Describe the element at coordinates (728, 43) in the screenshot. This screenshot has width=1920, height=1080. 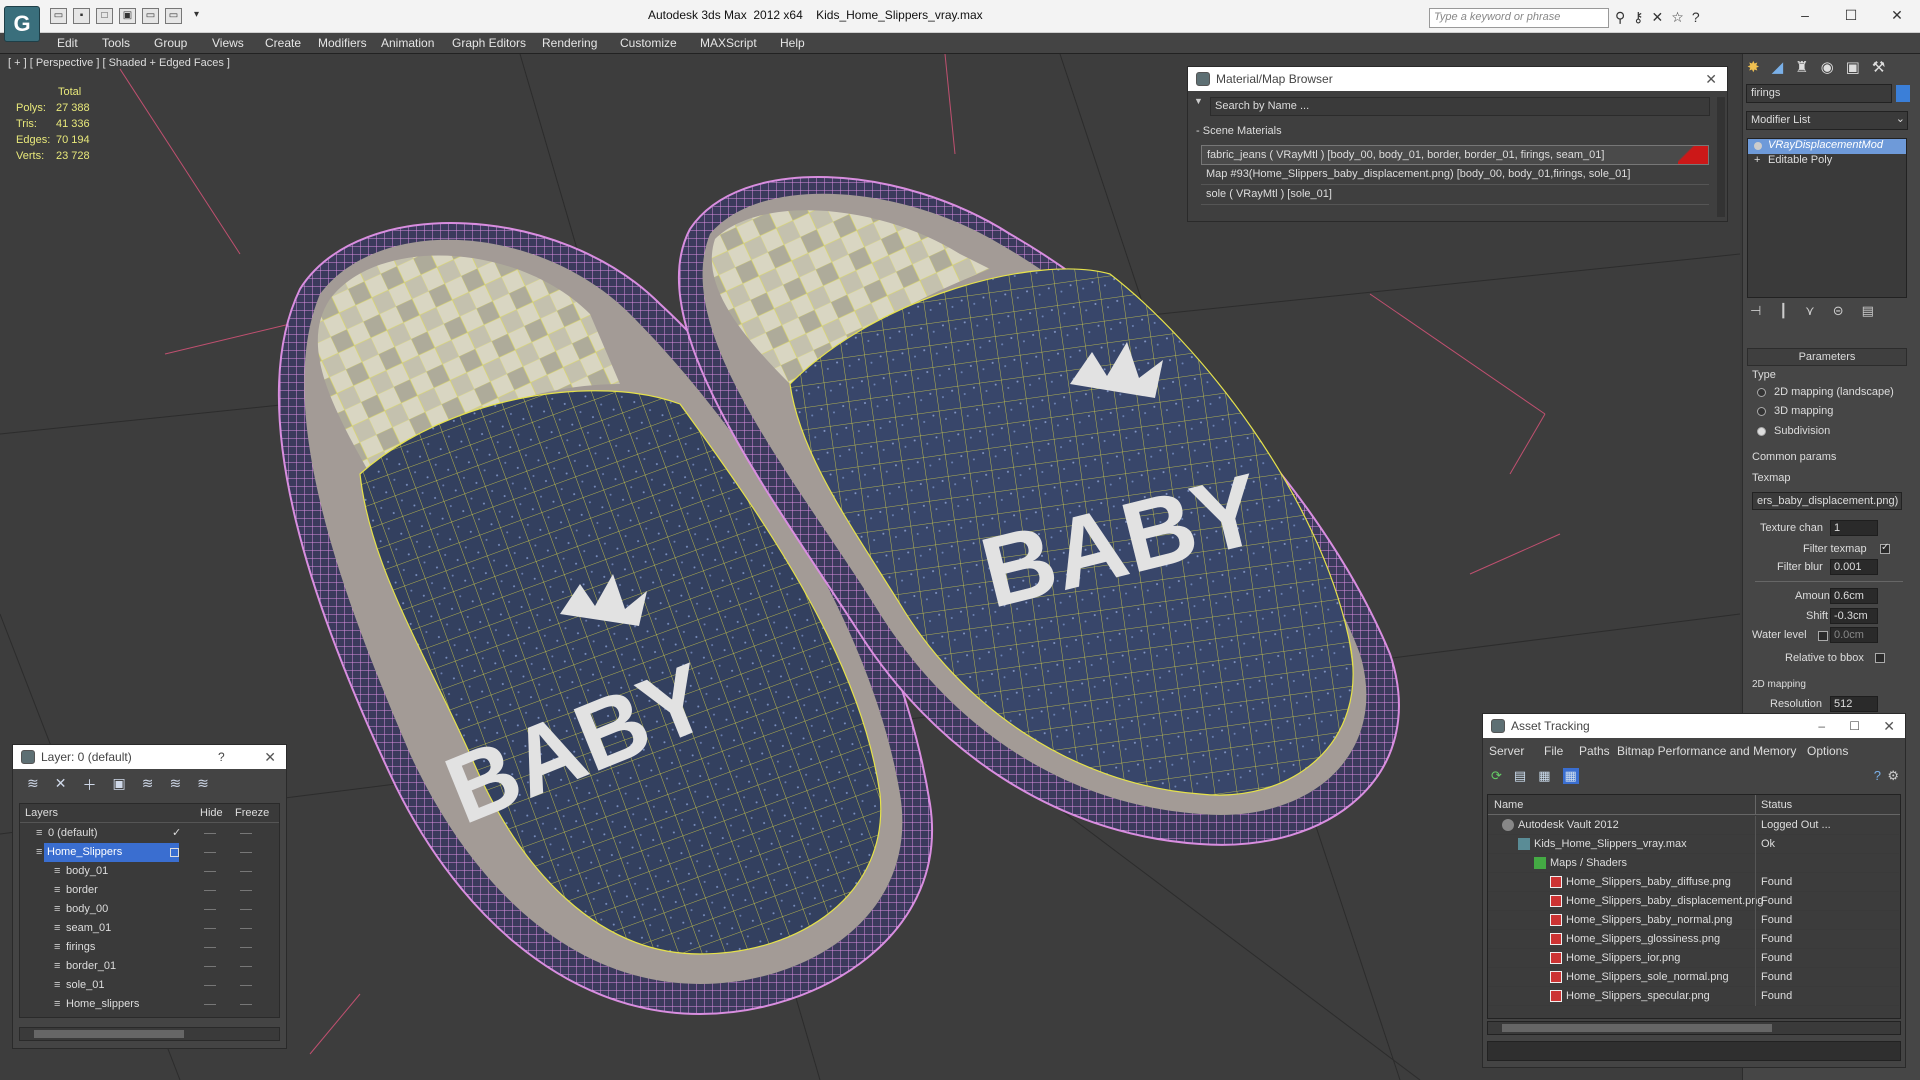
I see `menu-maxscript: MAXScript` at that location.